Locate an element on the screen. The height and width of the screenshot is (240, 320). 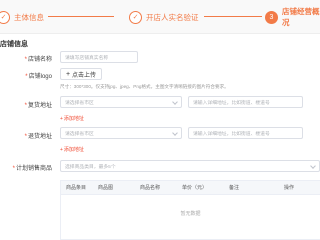
address-2-detail-placeholder: 请输入详细地址，比如街道、楼道号 is located at coordinates (231, 134).